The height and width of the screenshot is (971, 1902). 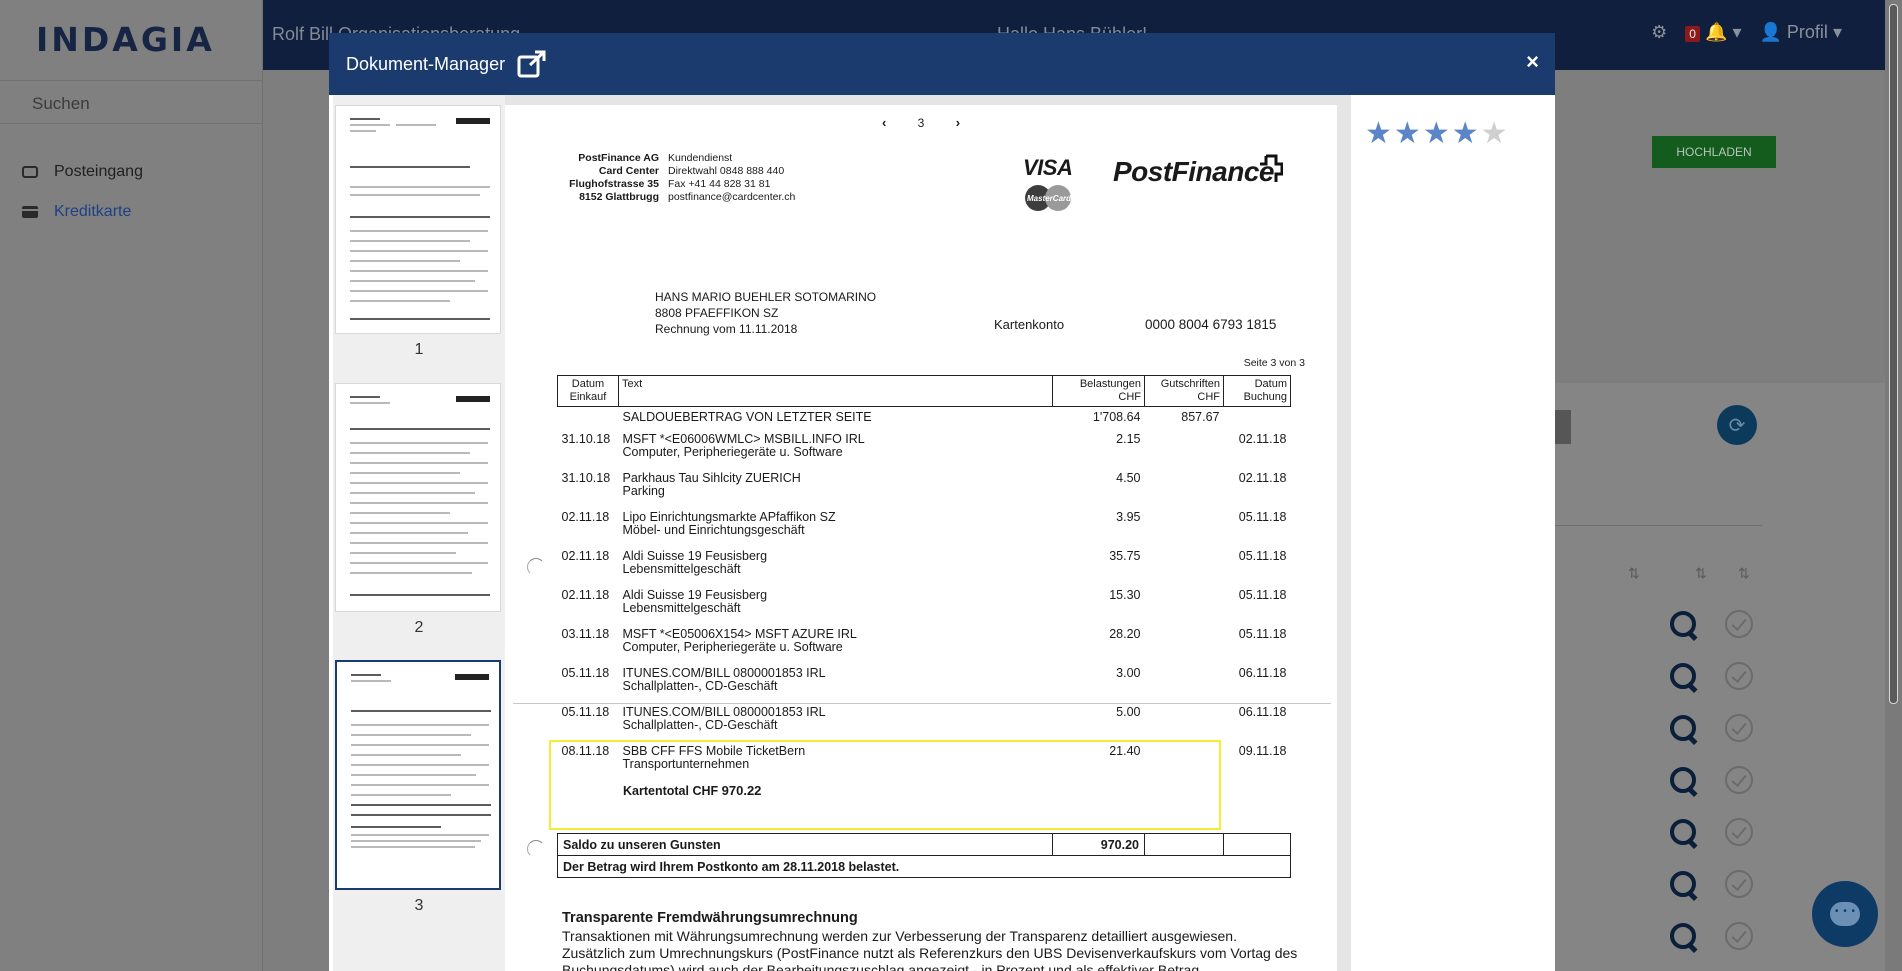 I want to click on page-thumbnail-active, so click(x=418, y=775).